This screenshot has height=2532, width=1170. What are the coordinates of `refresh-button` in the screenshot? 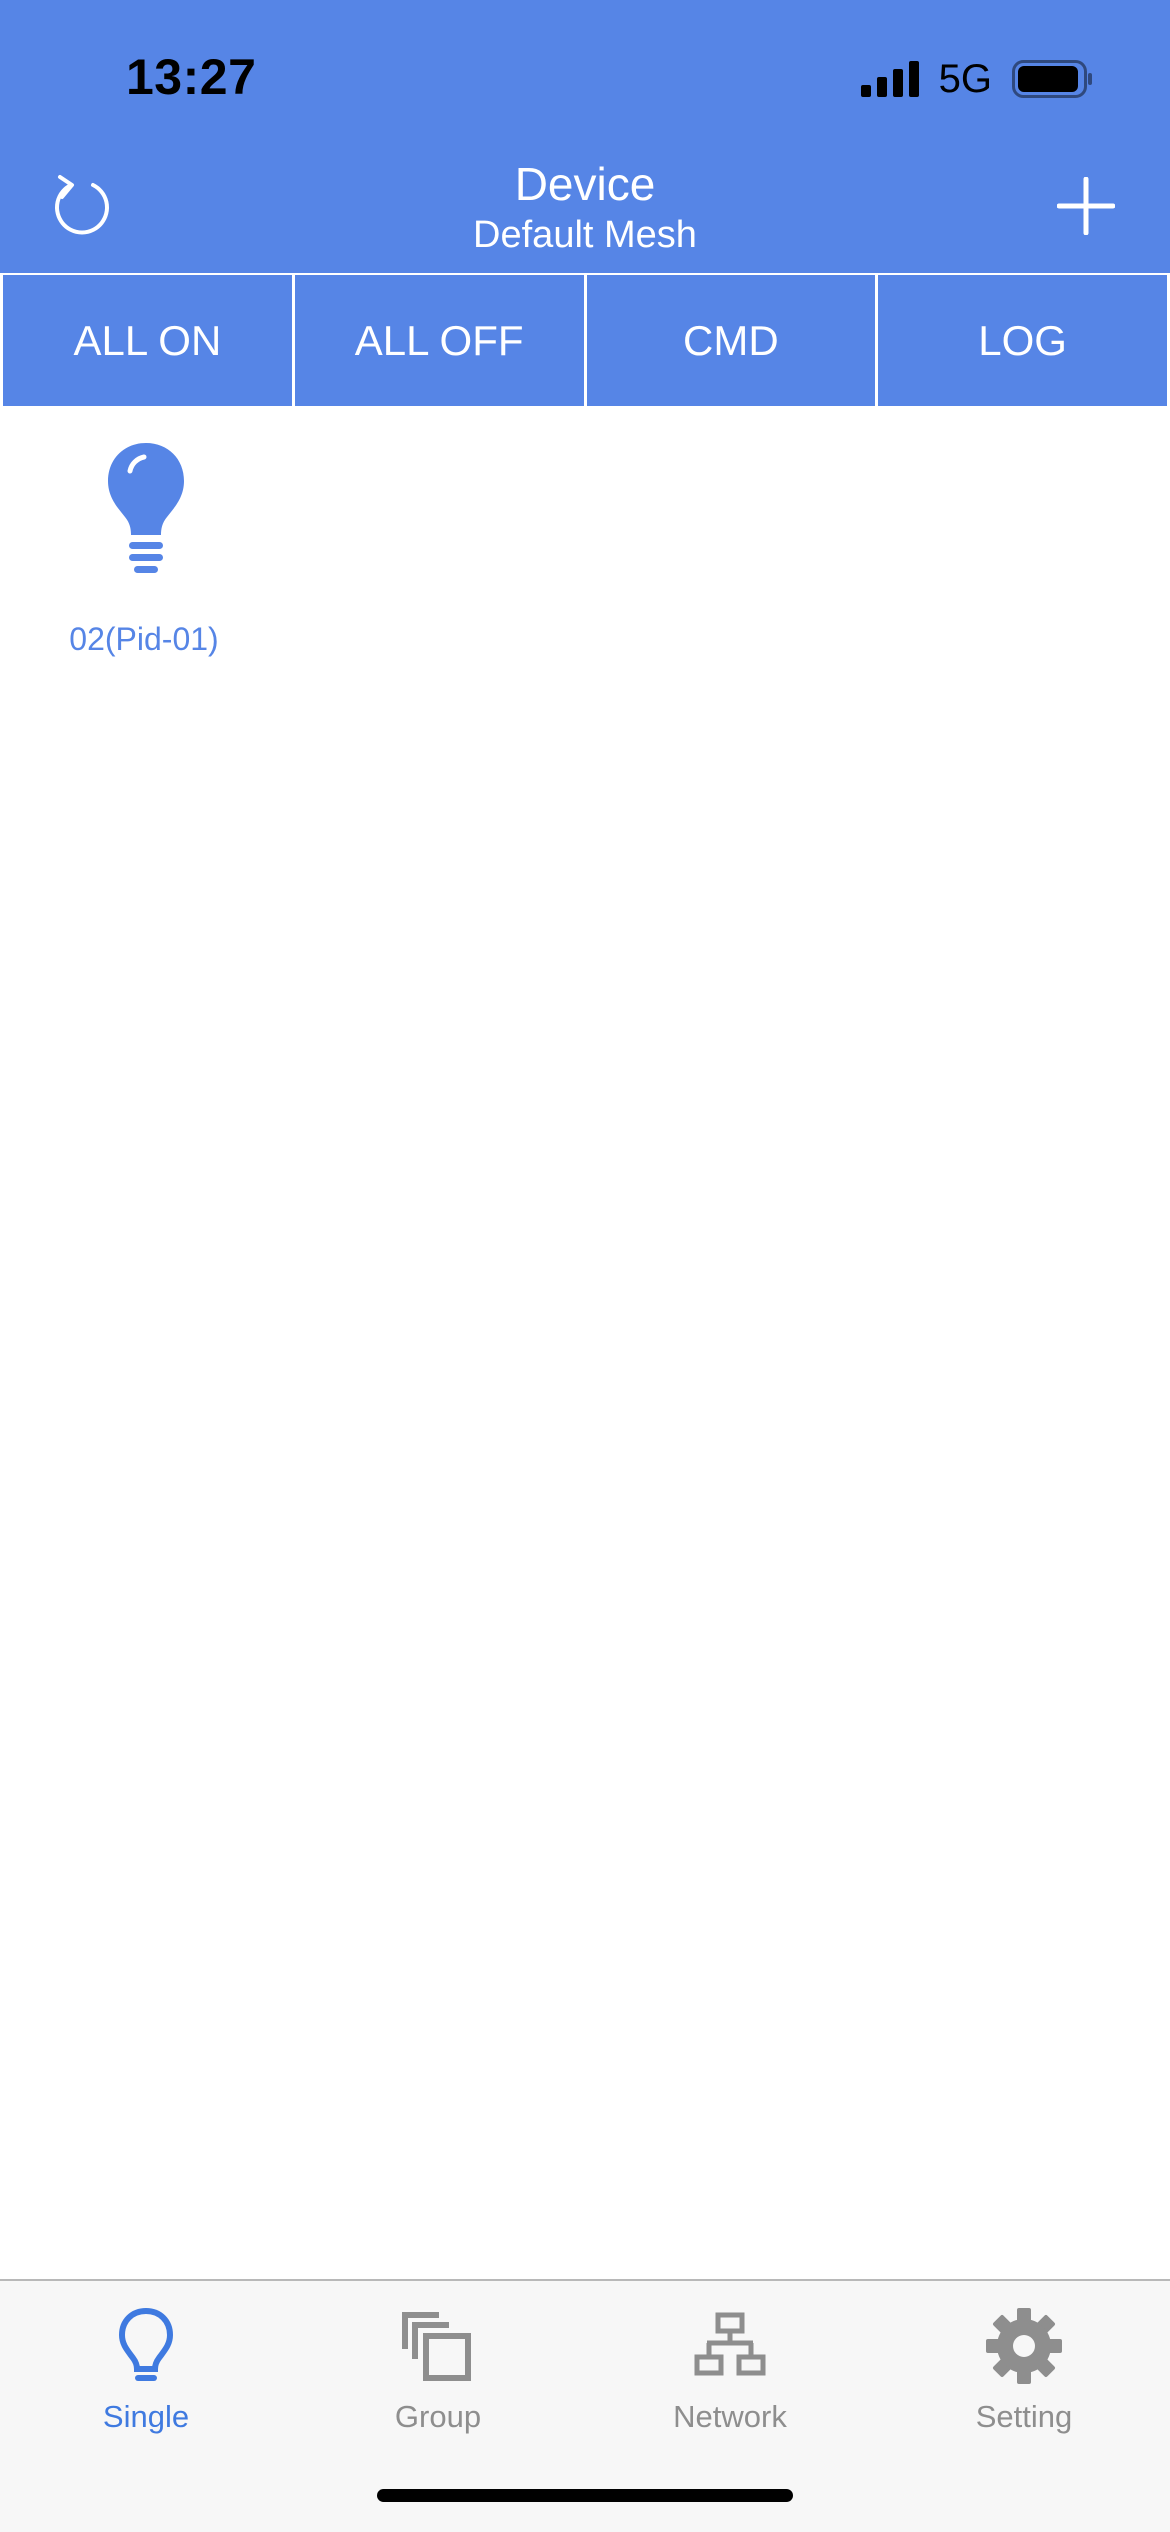 It's located at (81, 202).